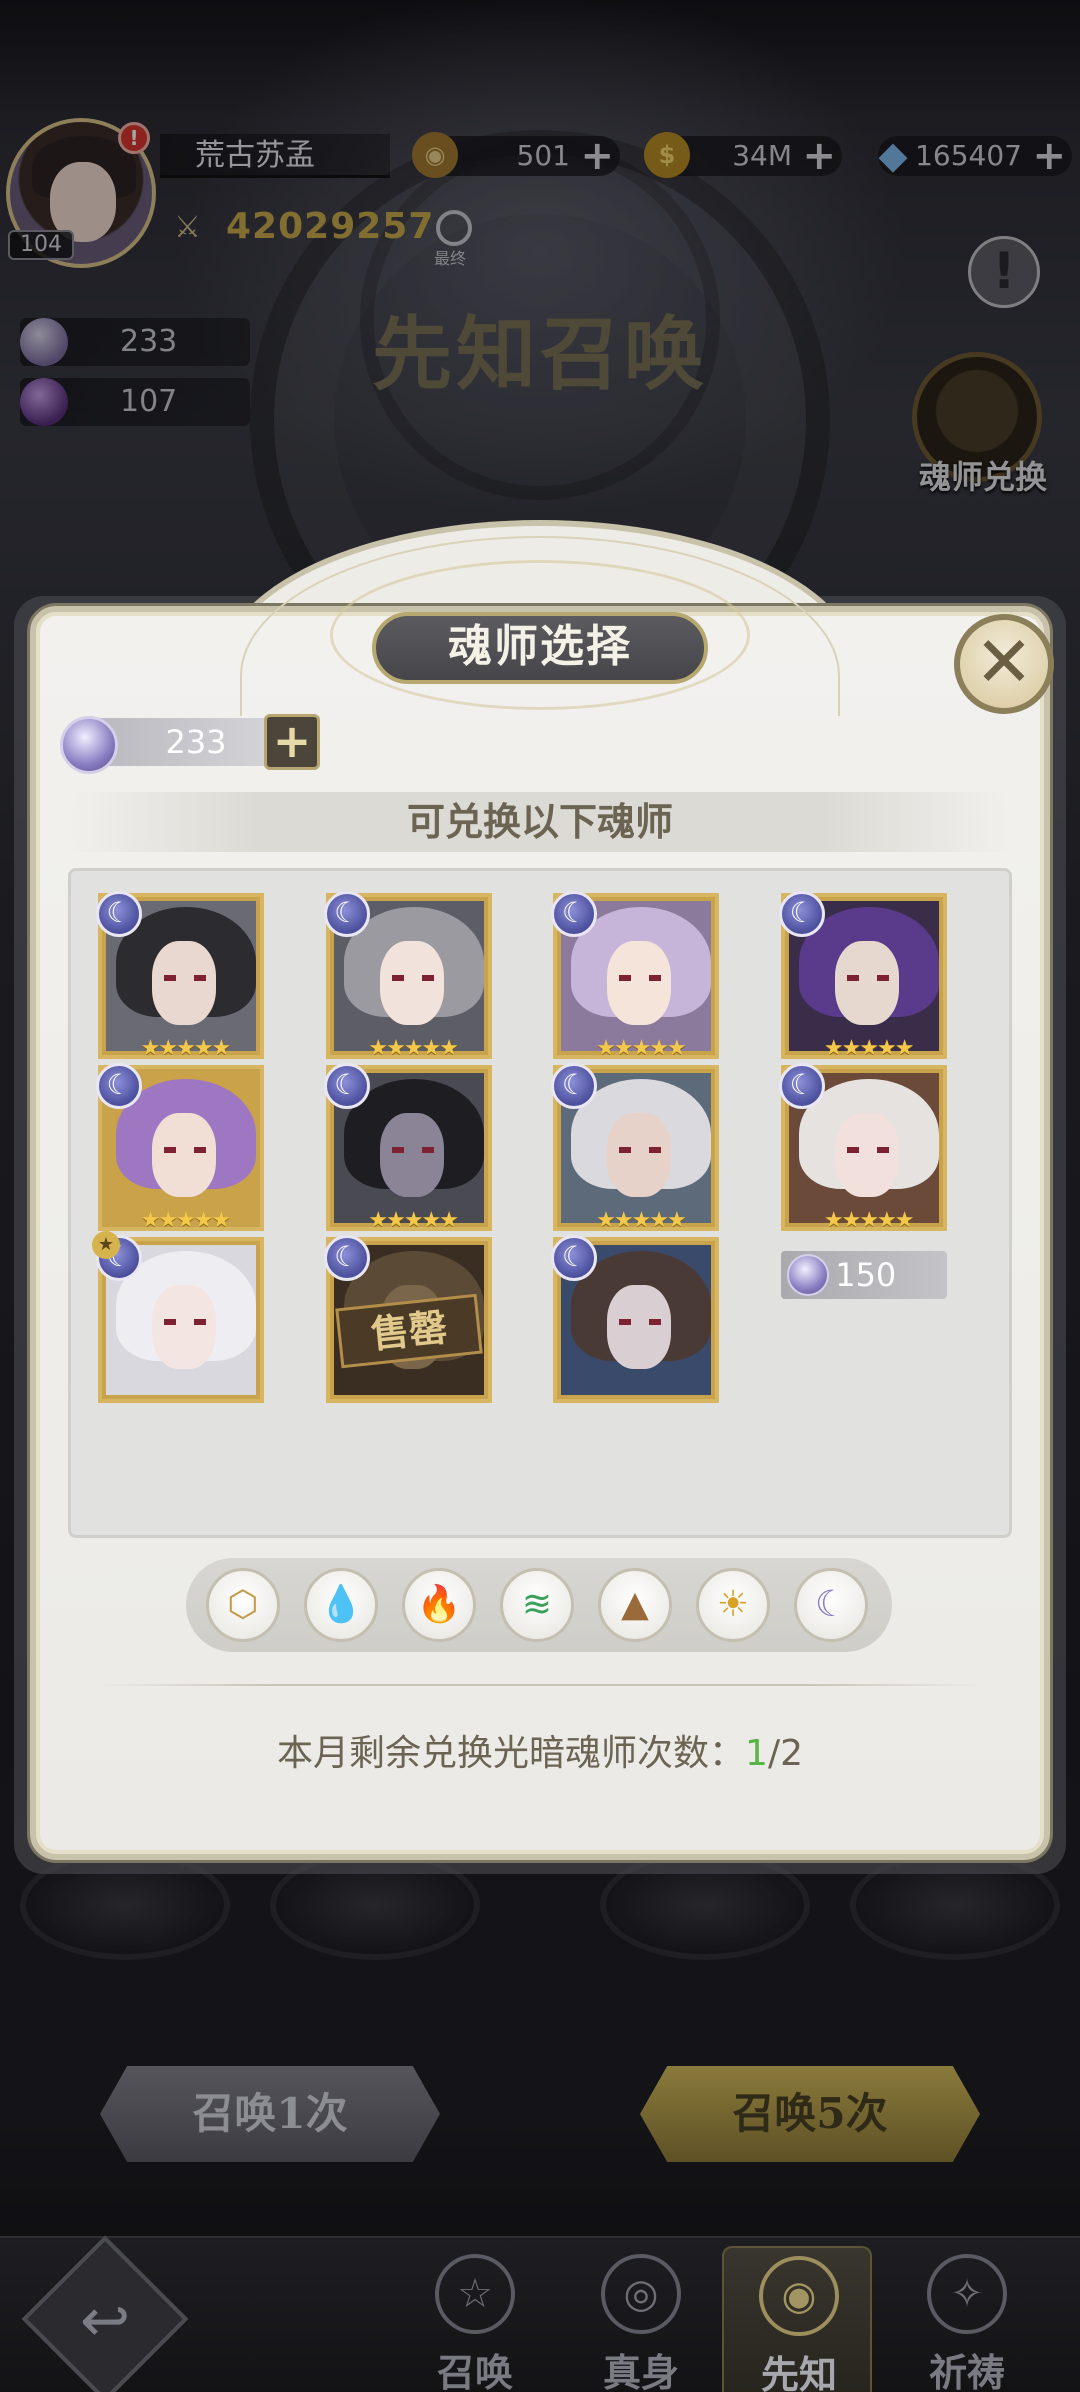 The width and height of the screenshot is (1080, 2392). I want to click on token-value: 233, so click(196, 742).